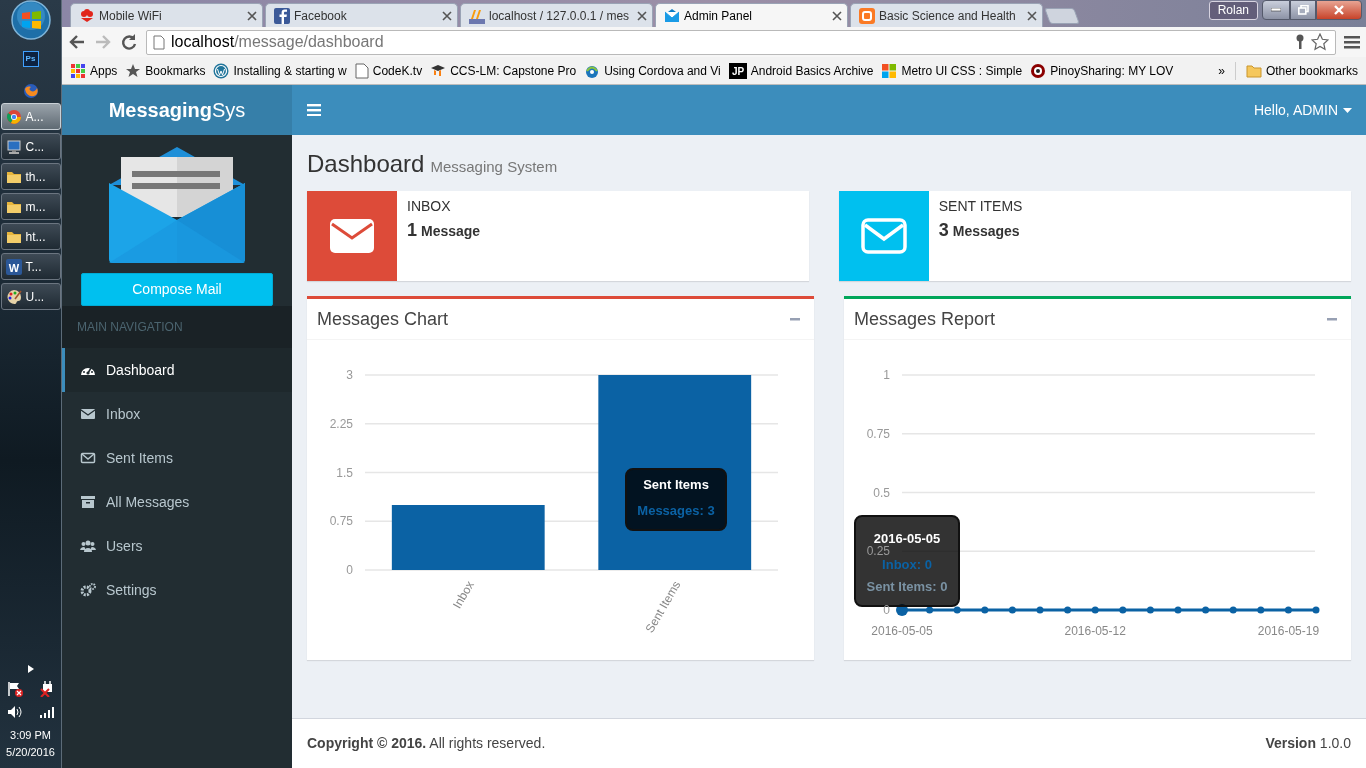  What do you see at coordinates (429, 206) in the screenshot?
I see `info-label: INBOX` at bounding box center [429, 206].